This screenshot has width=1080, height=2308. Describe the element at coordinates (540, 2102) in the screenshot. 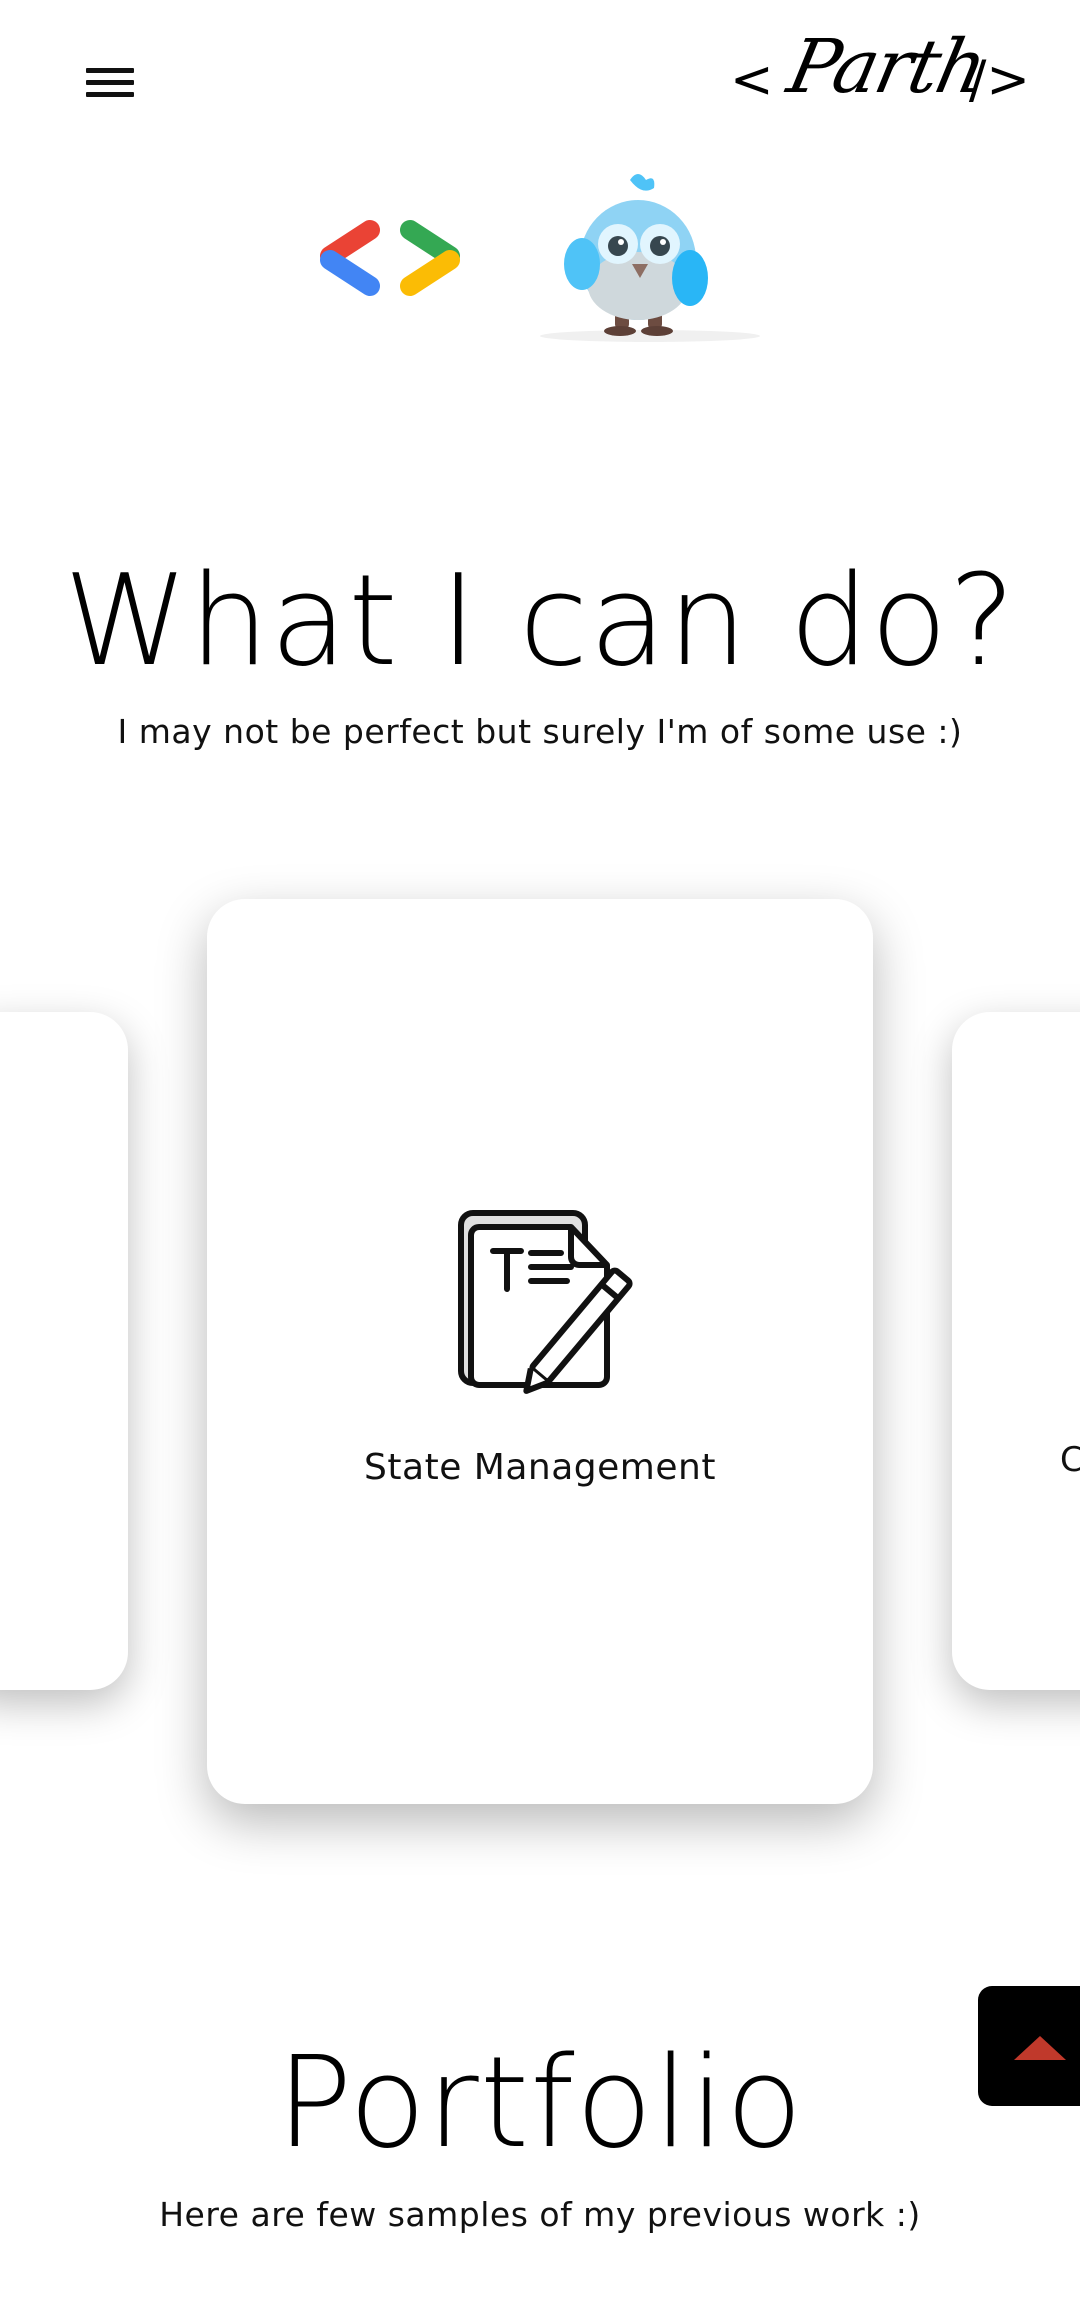

I see `portfolio-title: Portfolio` at that location.